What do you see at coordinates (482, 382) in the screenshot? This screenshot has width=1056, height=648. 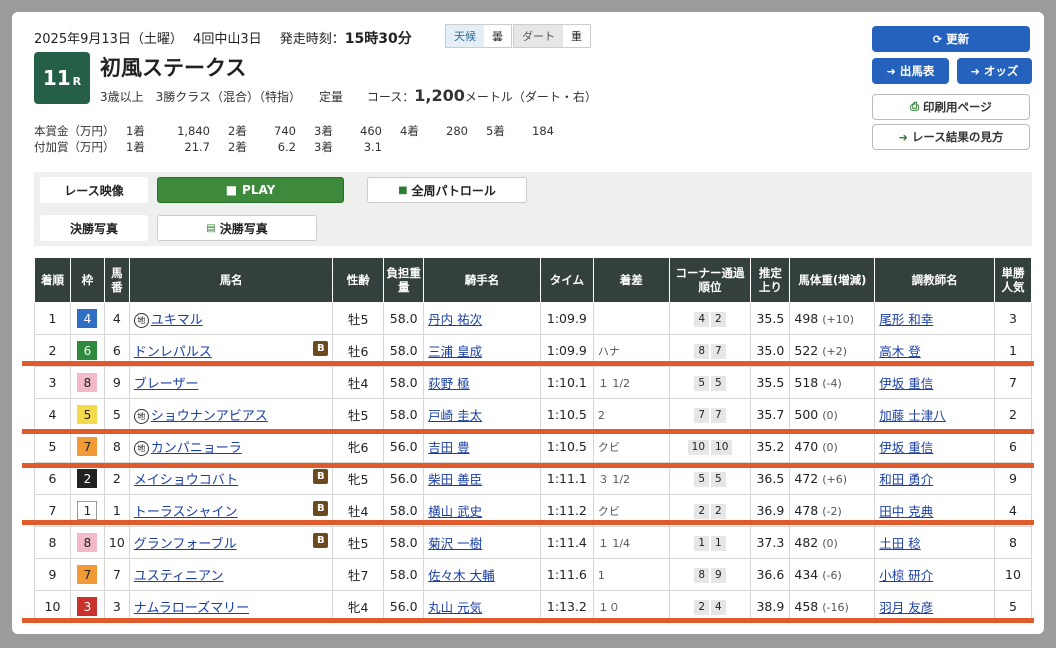 I see `jockey-cell: 荻野 極` at bounding box center [482, 382].